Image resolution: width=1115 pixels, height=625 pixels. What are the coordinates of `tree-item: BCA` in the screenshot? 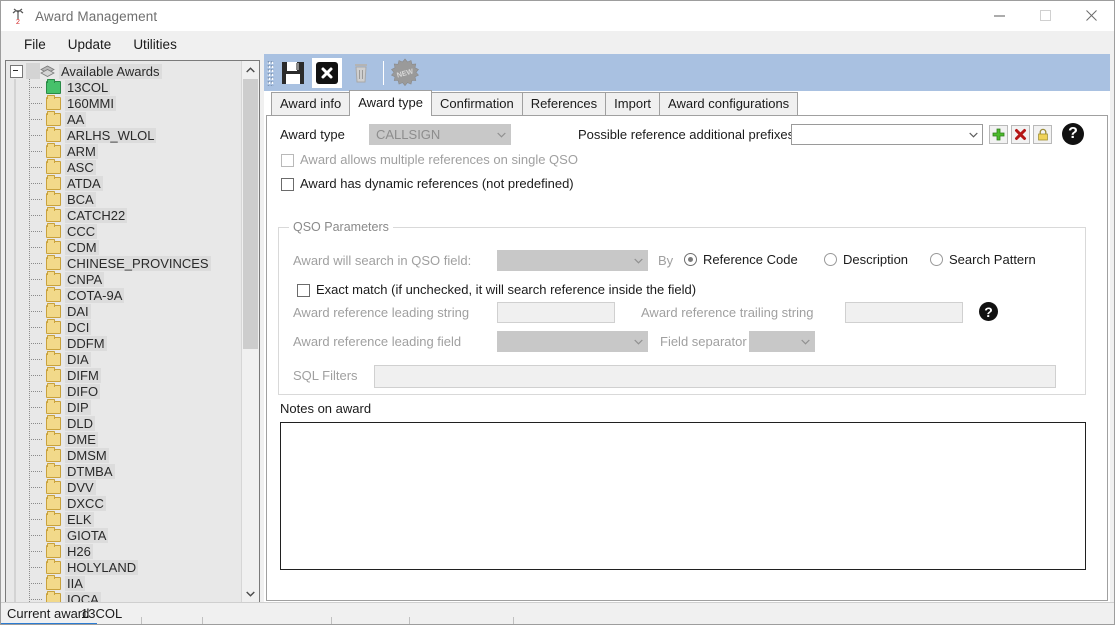 It's located at (124, 198).